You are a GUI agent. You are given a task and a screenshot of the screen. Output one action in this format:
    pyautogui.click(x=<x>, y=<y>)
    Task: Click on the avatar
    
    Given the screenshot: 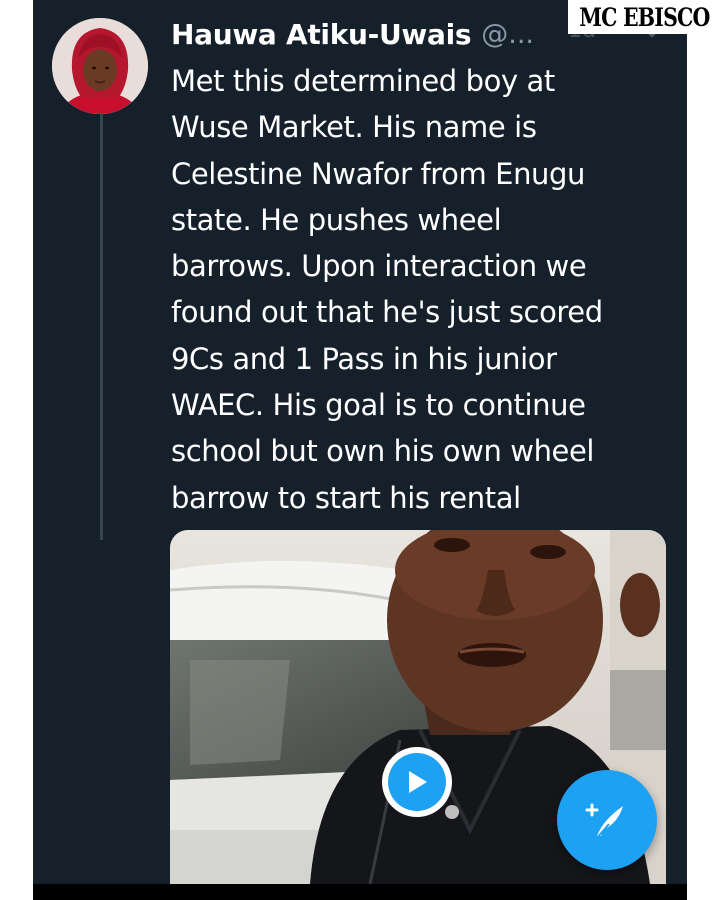 What is the action you would take?
    pyautogui.click(x=100, y=66)
    